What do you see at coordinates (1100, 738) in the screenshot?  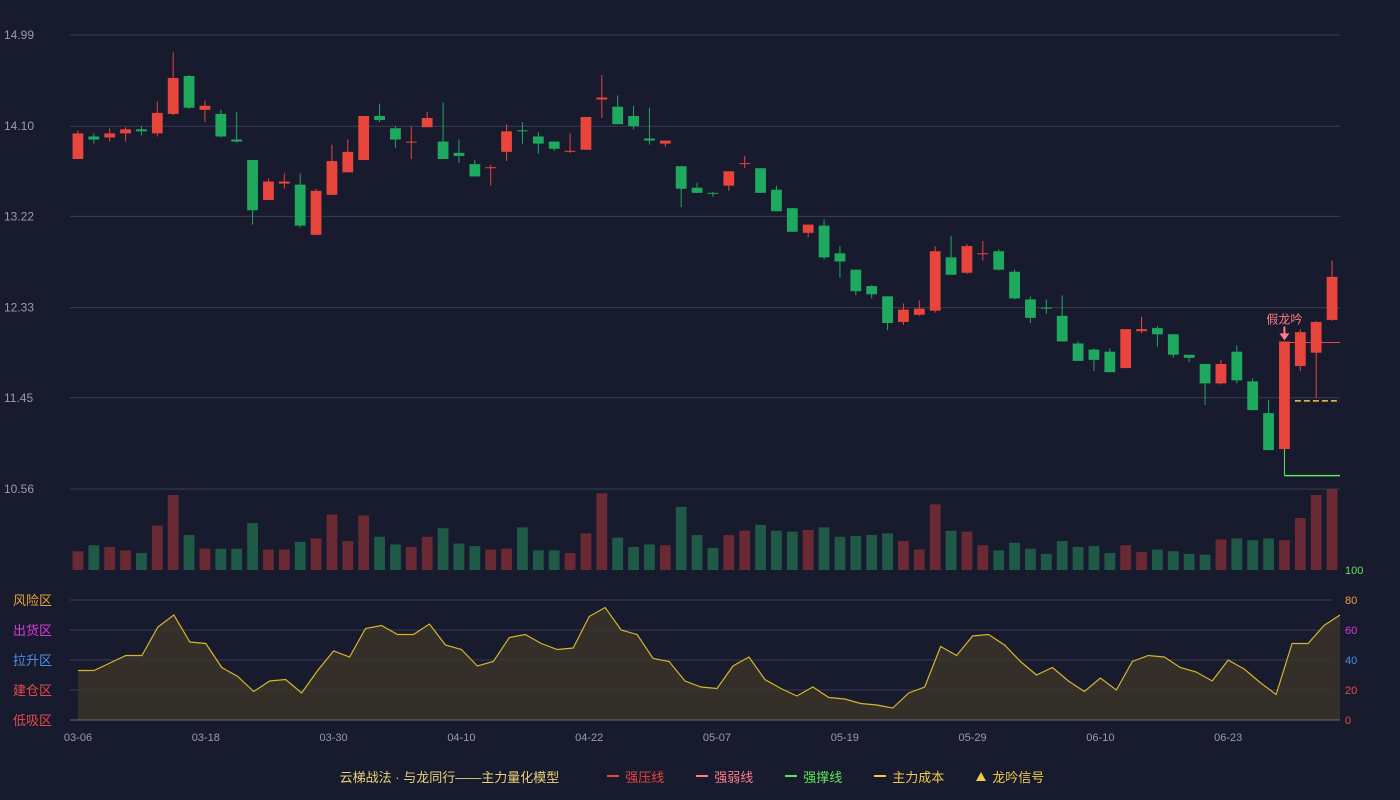 I see `x-tick-label-8: 06-10` at bounding box center [1100, 738].